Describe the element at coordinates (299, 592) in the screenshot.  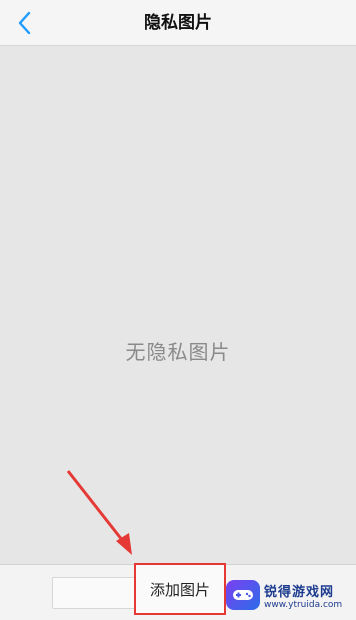
I see `watermark-name: 锐得游戏网` at that location.